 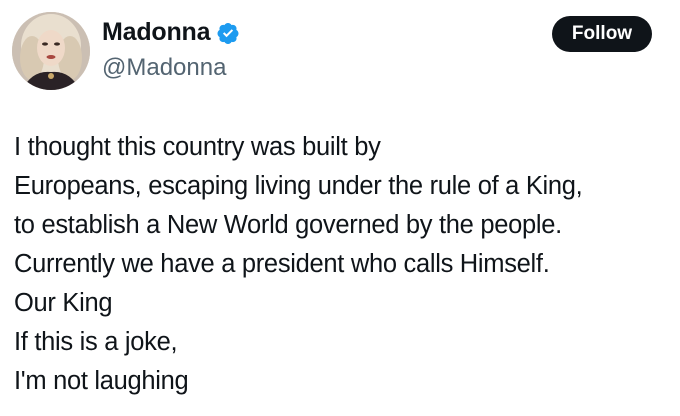 I want to click on author-name-row: Madonna, so click(x=171, y=32).